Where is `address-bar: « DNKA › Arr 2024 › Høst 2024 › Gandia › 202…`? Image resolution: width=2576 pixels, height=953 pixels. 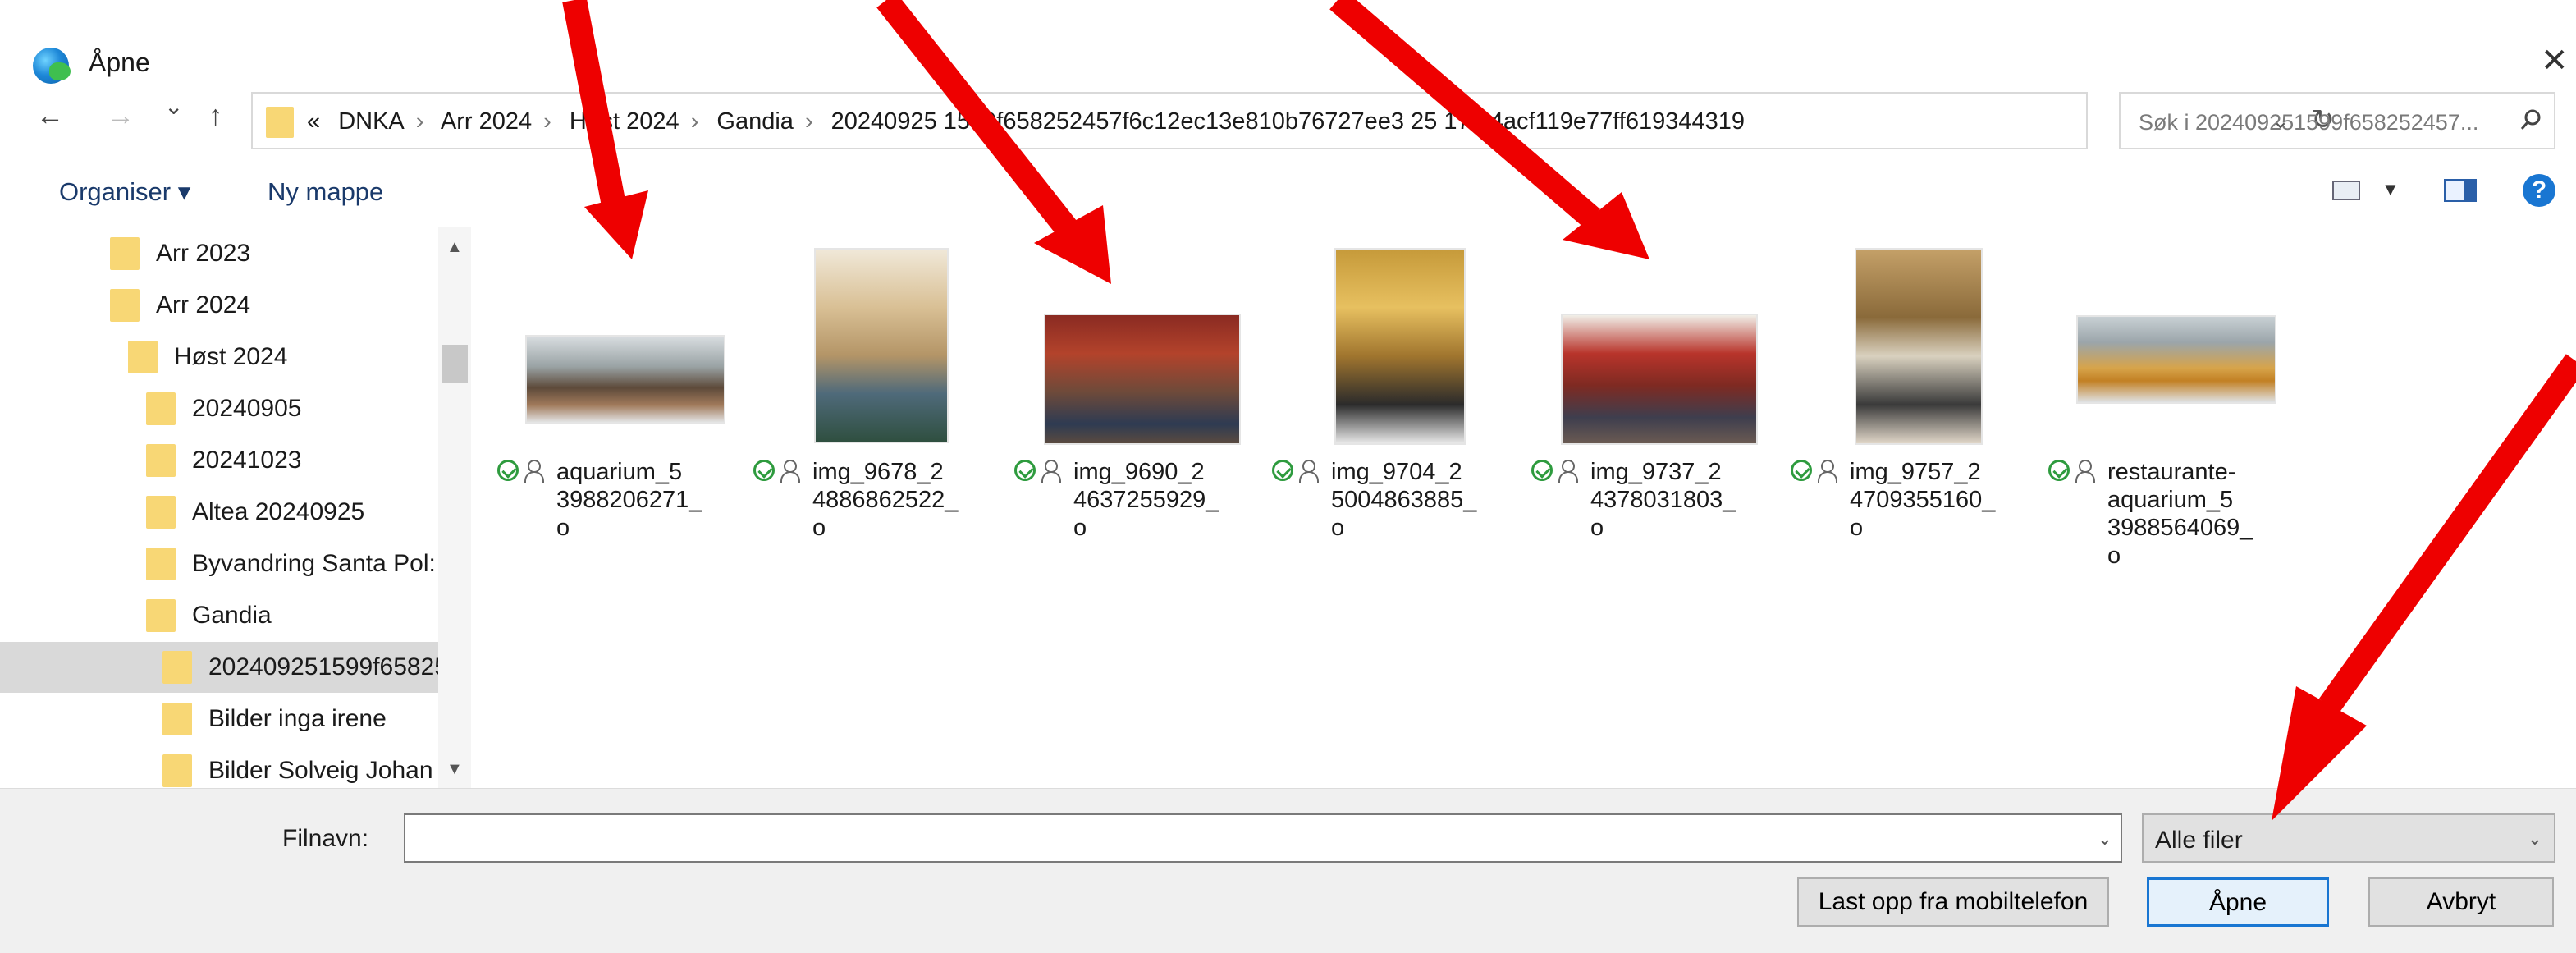 address-bar: « DNKA › Arr 2024 › Høst 2024 › Gandia › 202… is located at coordinates (1293, 120).